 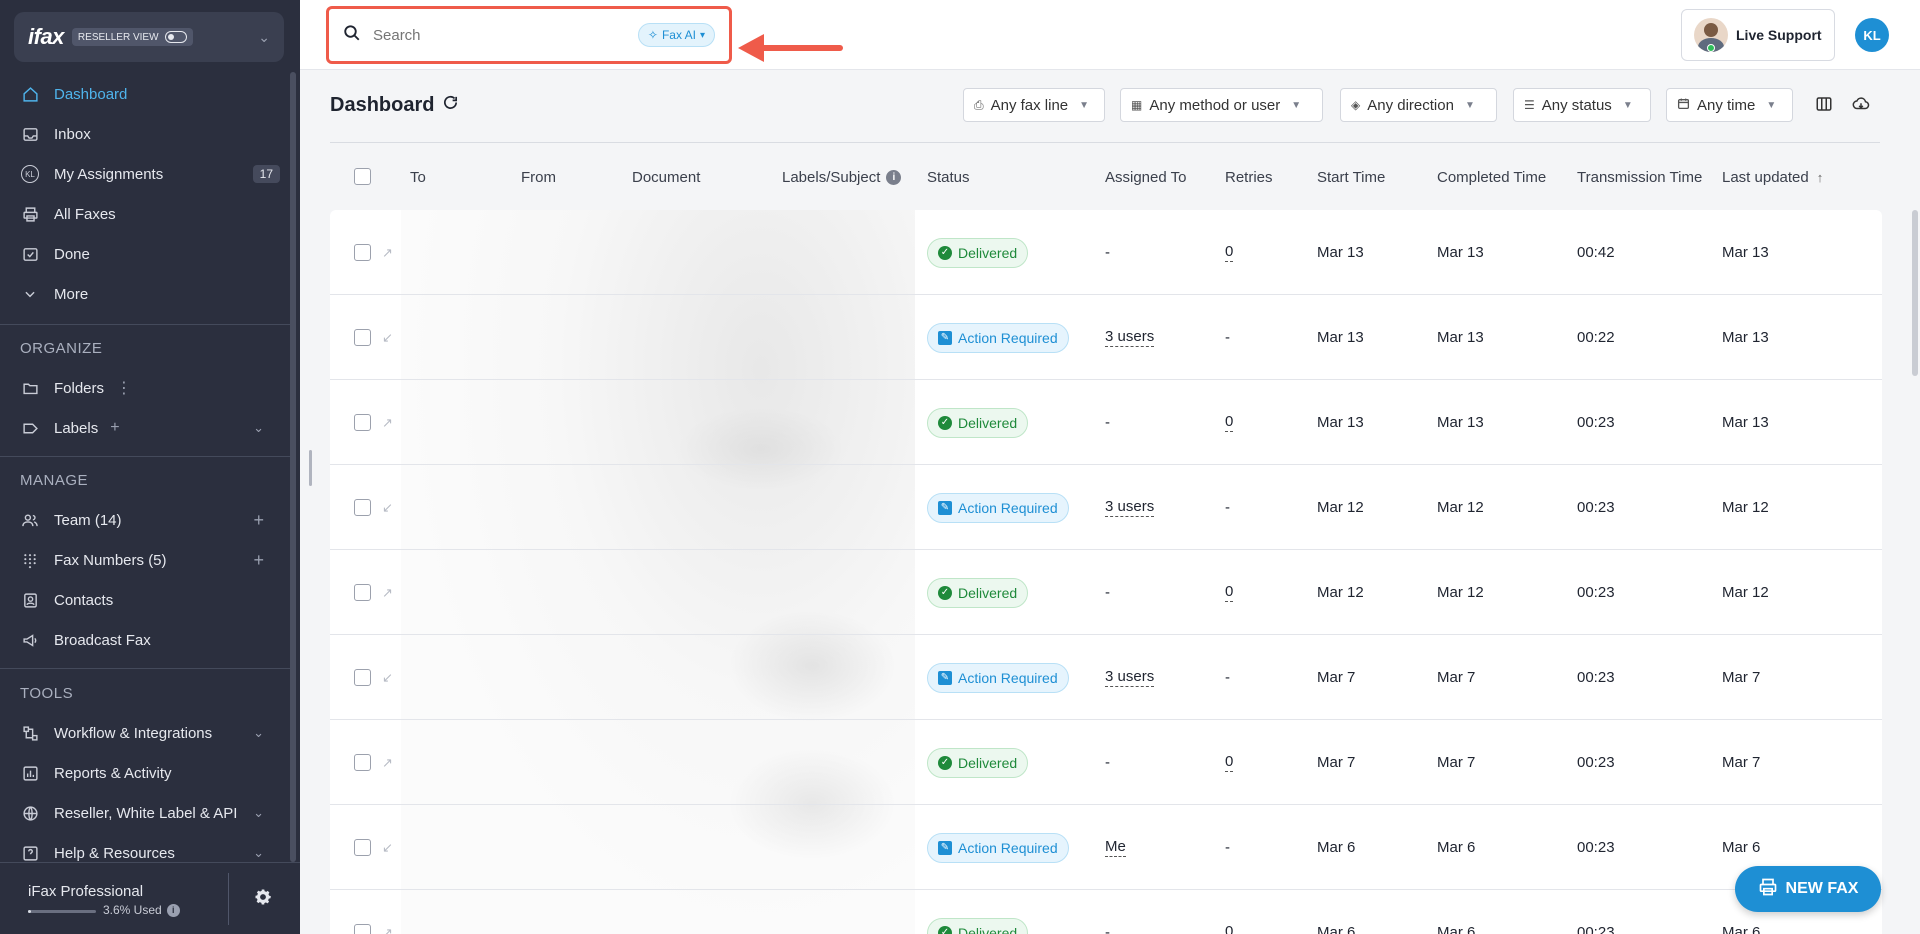 What do you see at coordinates (1145, 177) in the screenshot?
I see `column-header-assigned: Assigned To` at bounding box center [1145, 177].